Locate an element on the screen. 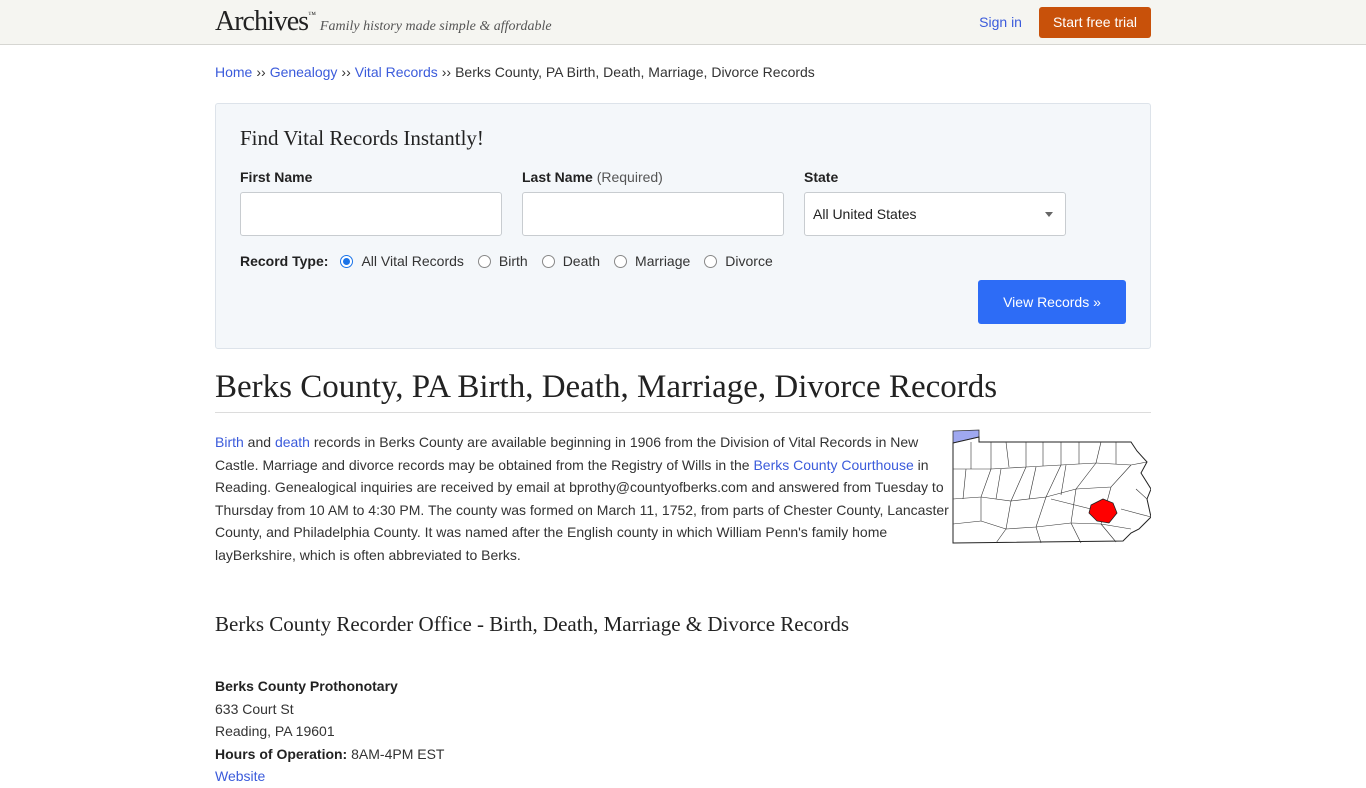 This screenshot has height=788, width=1366. pennsylvania-county-map is located at coordinates (1051, 486).